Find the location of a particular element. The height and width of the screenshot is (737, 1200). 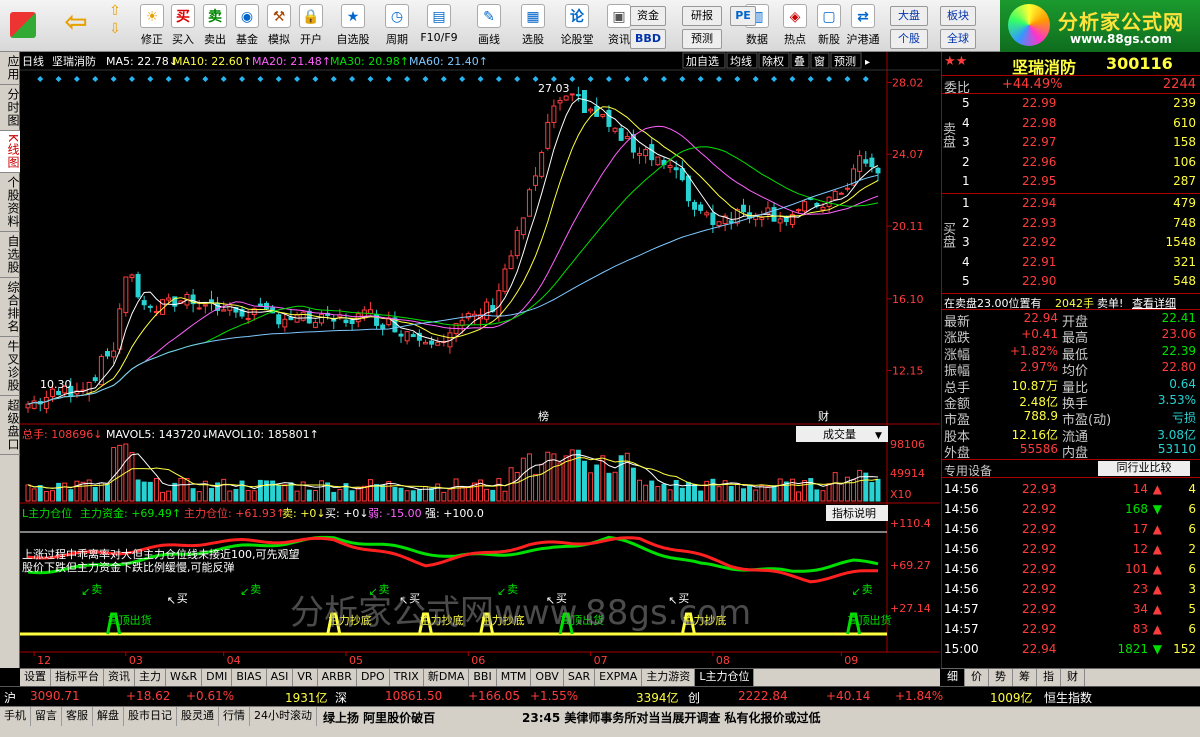

tab-18: 主力游资 is located at coordinates (669, 677).